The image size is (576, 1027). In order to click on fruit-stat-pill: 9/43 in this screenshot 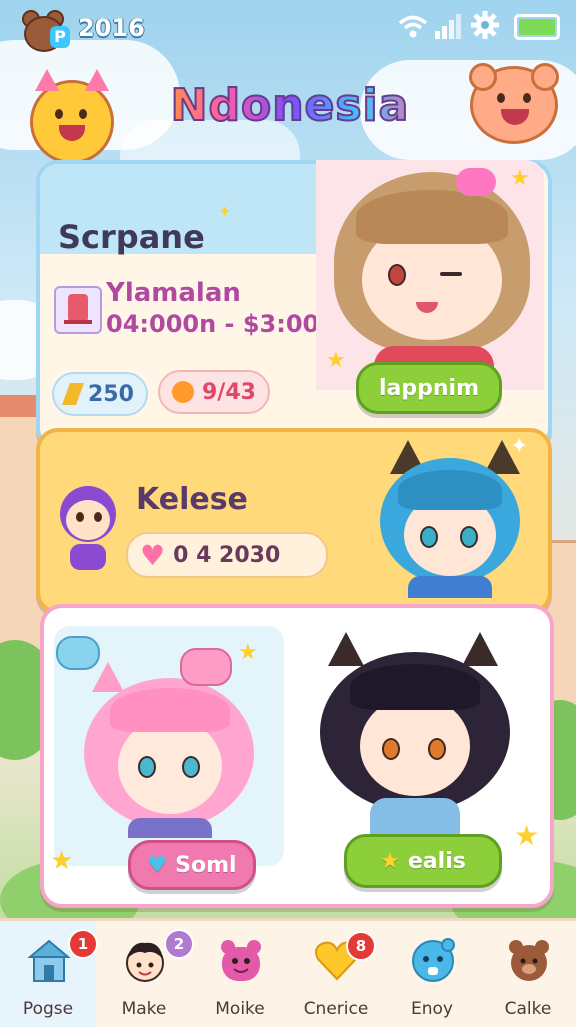, I will do `click(214, 392)`.